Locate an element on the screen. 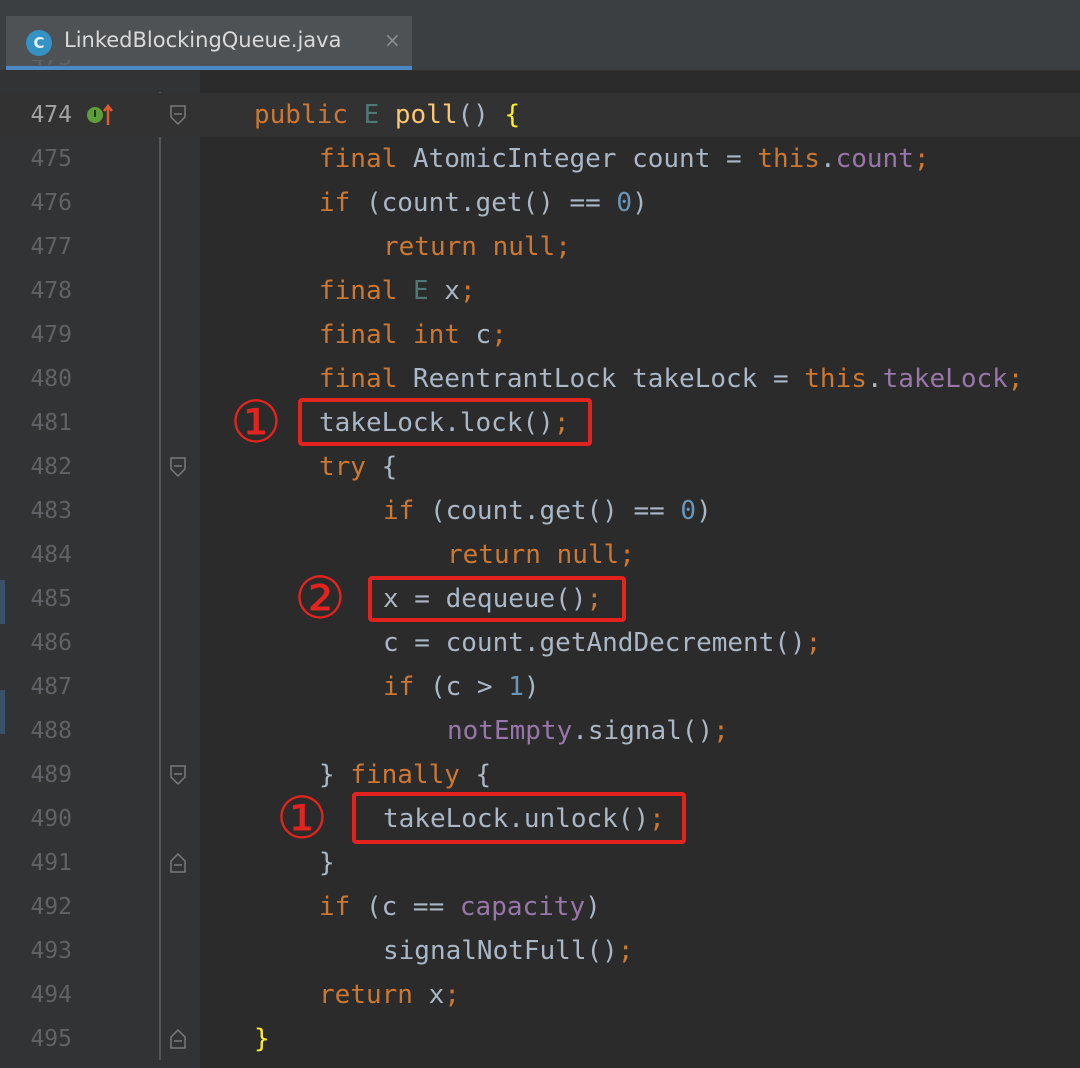 This screenshot has height=1068, width=1080. code-token: finally is located at coordinates (405, 775).